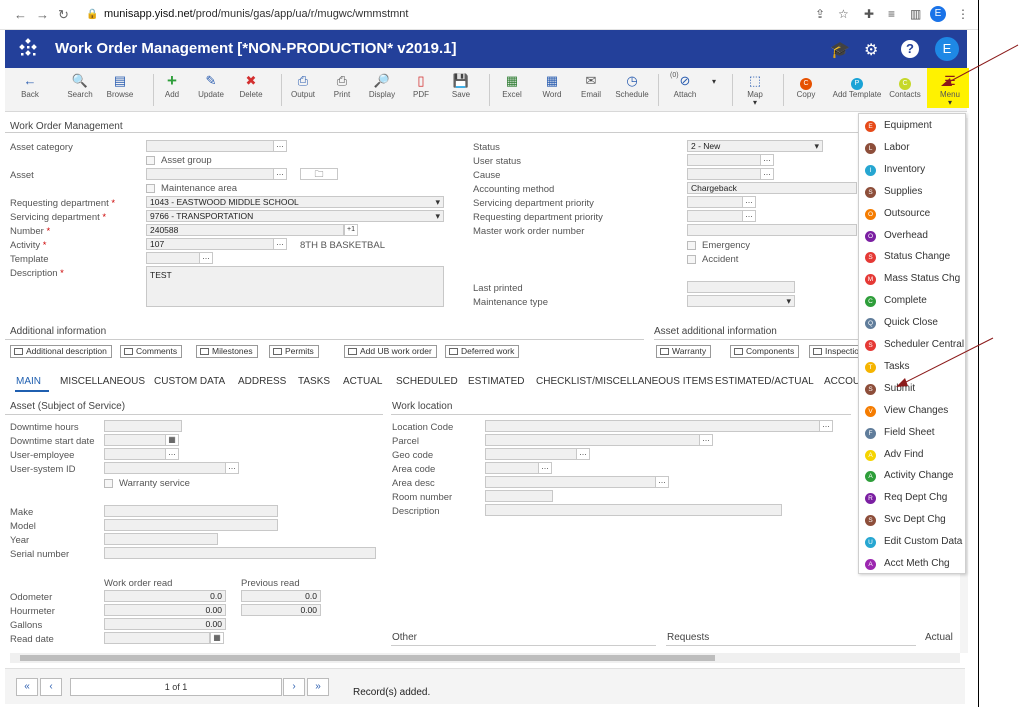 The image size is (1020, 707). Describe the element at coordinates (591, 85) in the screenshot. I see `toolbar-email-button: ✉ Email` at that location.